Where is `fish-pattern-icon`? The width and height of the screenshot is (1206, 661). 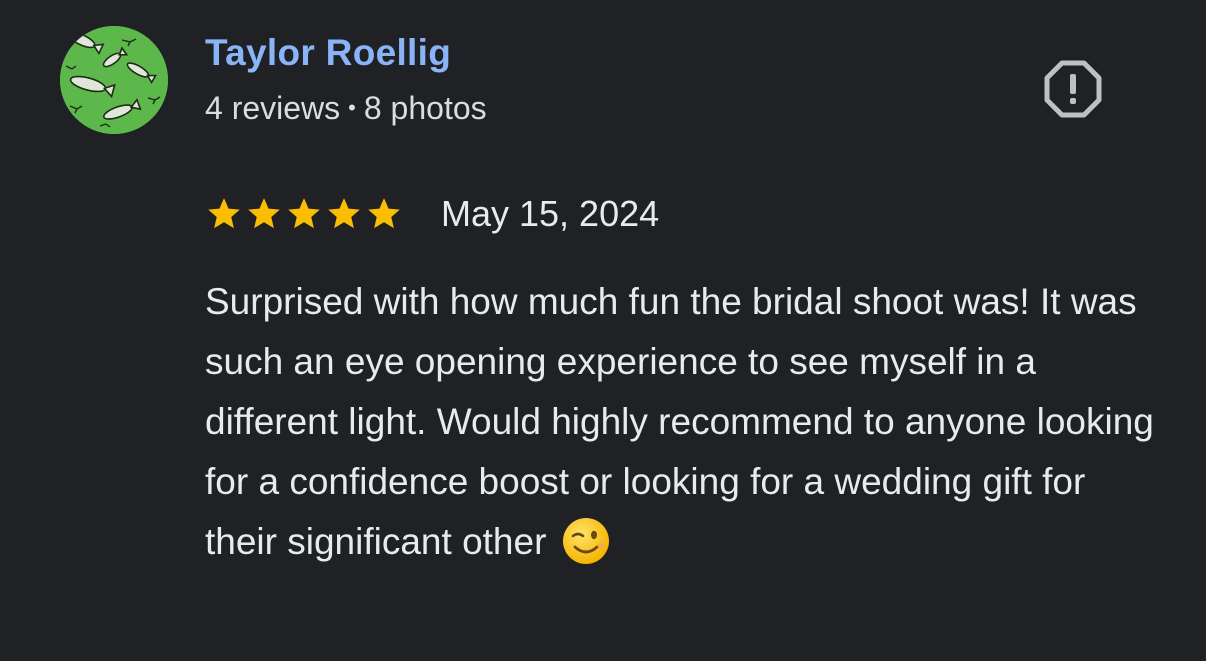
fish-pattern-icon is located at coordinates (114, 80).